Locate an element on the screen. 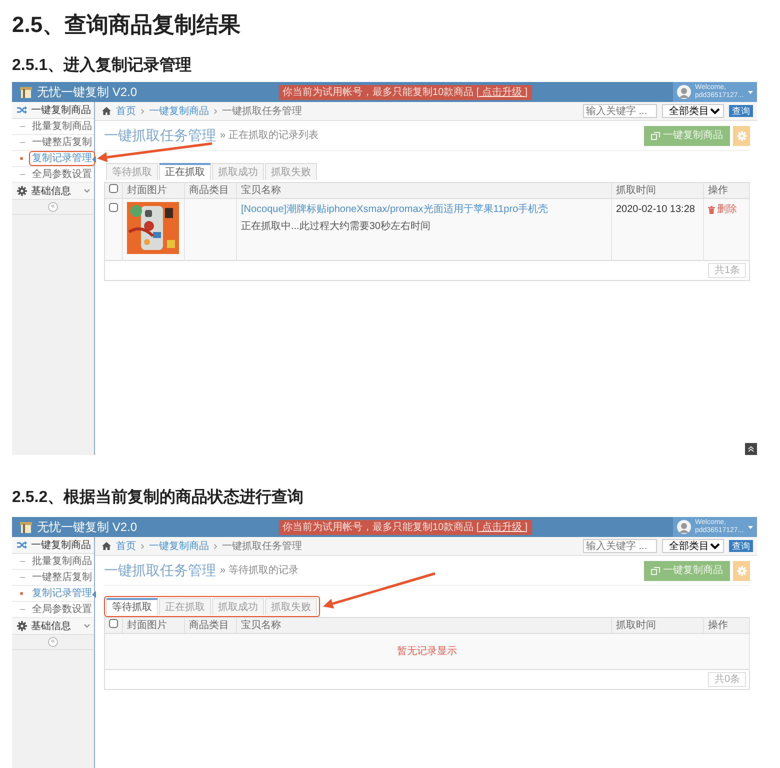 The image size is (780, 768). table-cell: 2020-02-10 13:28 is located at coordinates (655, 209).